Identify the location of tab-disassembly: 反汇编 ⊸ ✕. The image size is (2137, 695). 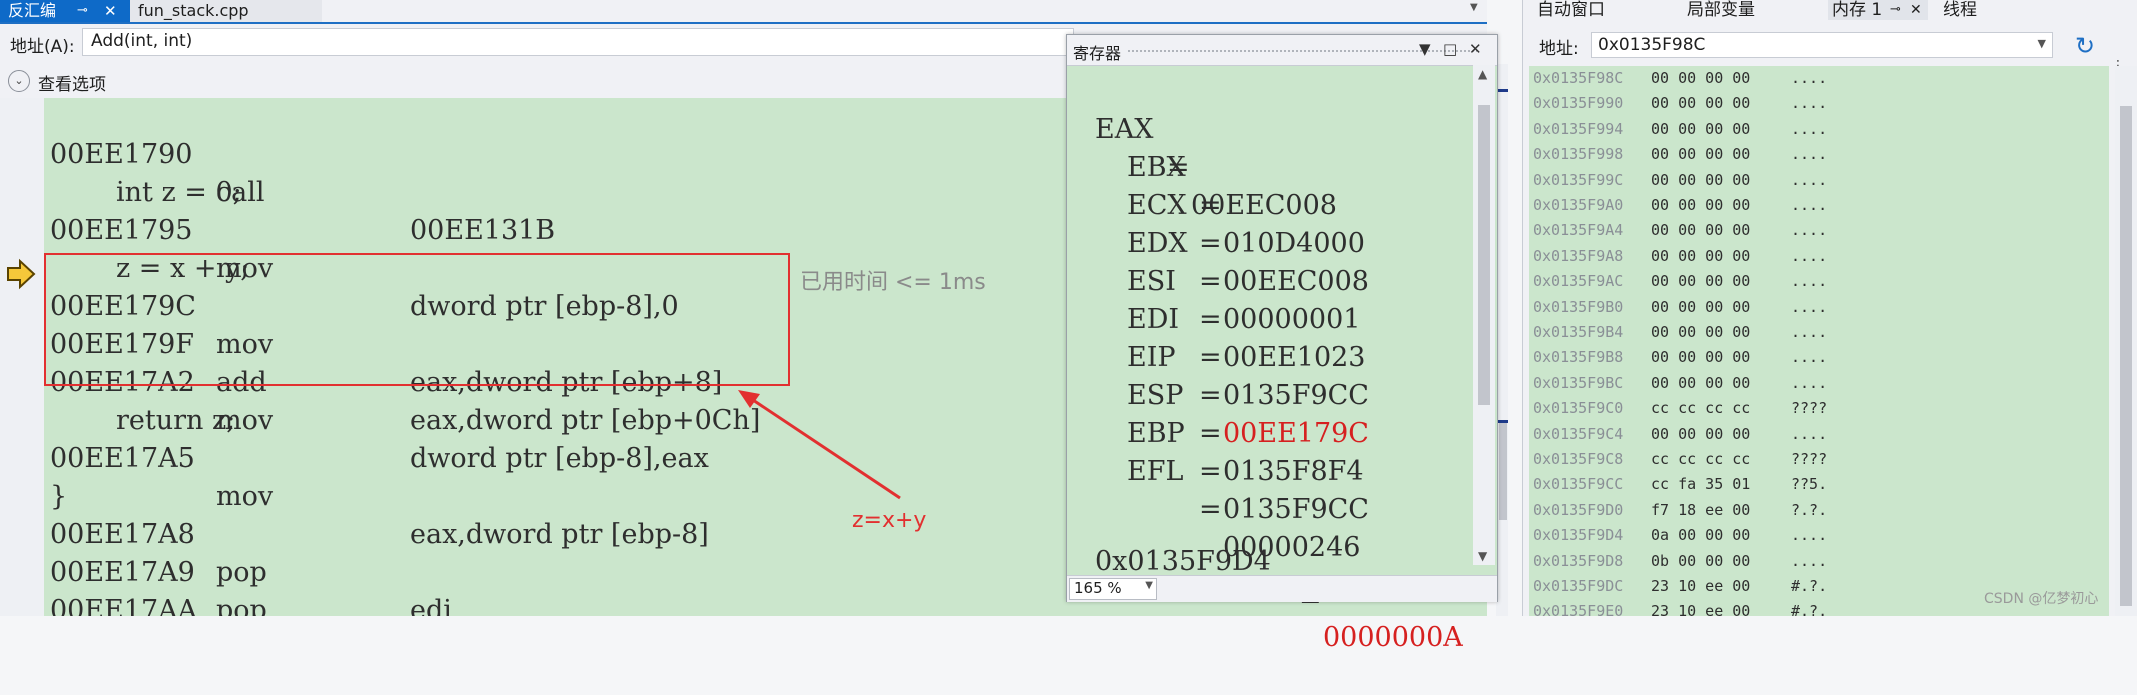
(65, 11).